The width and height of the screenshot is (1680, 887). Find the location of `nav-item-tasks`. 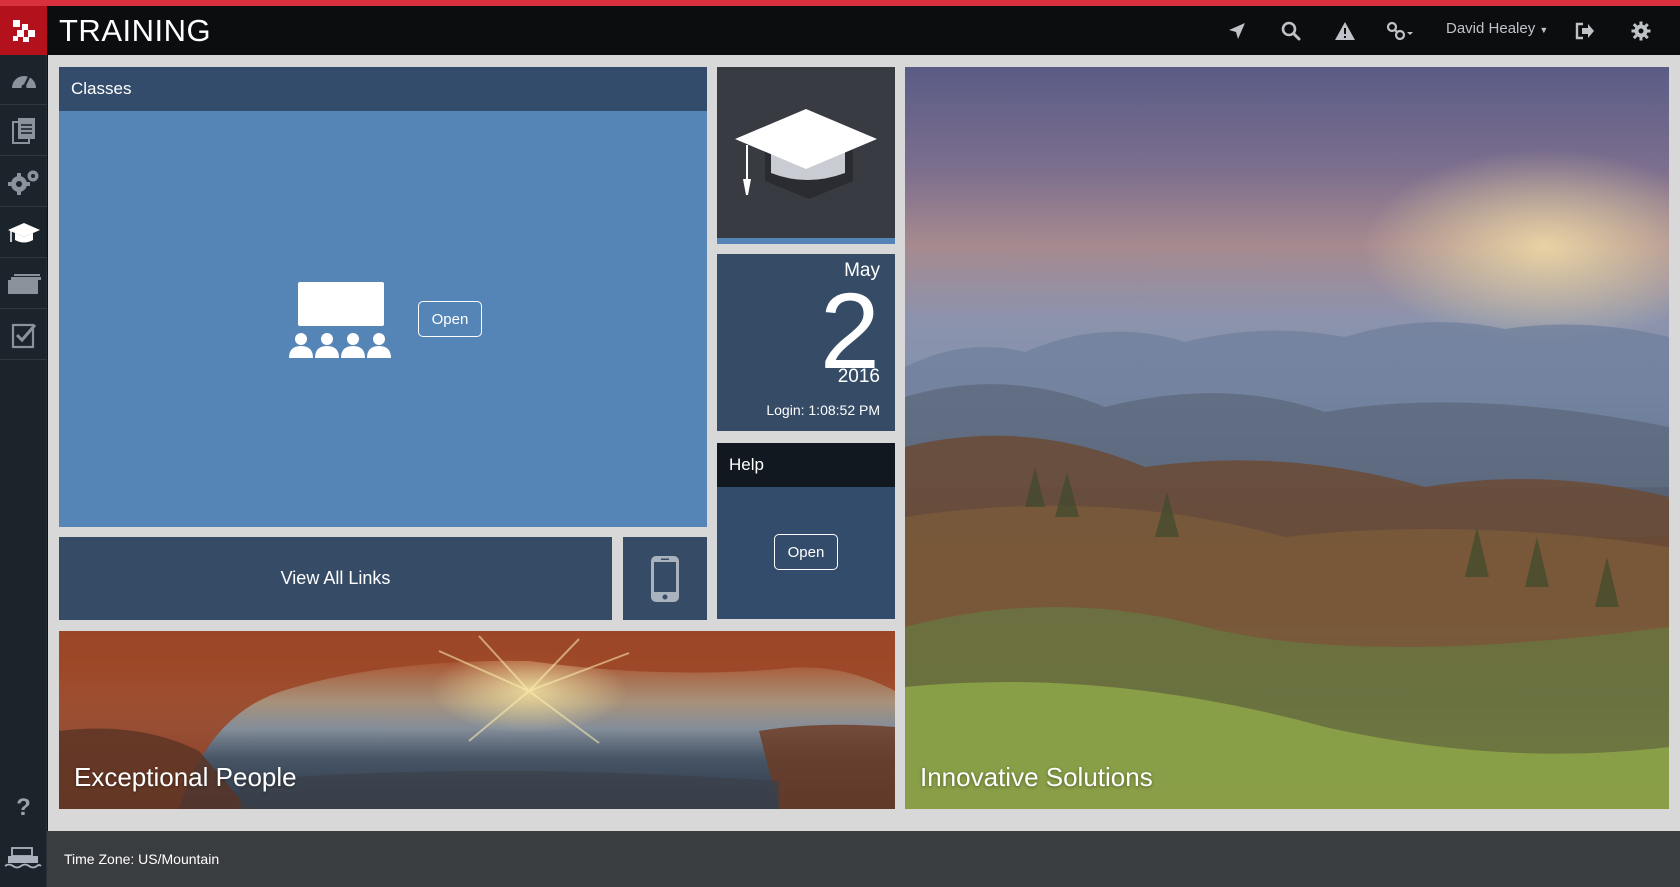

nav-item-tasks is located at coordinates (23, 335).